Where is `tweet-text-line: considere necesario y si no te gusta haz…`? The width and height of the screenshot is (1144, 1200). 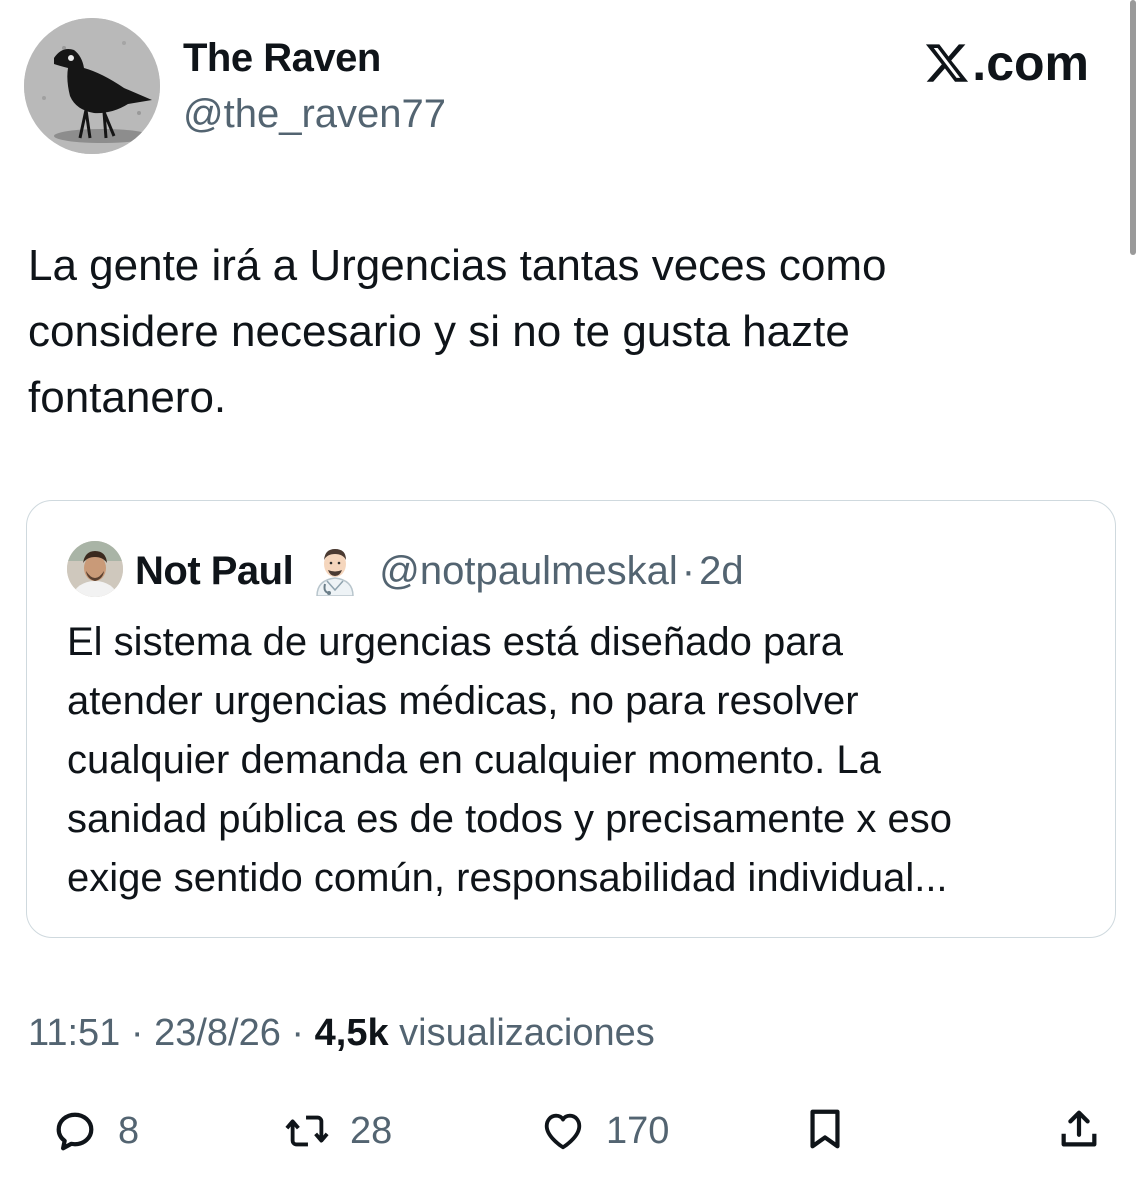
tweet-text-line: considere necesario y si no te gusta haz… is located at coordinates (439, 331).